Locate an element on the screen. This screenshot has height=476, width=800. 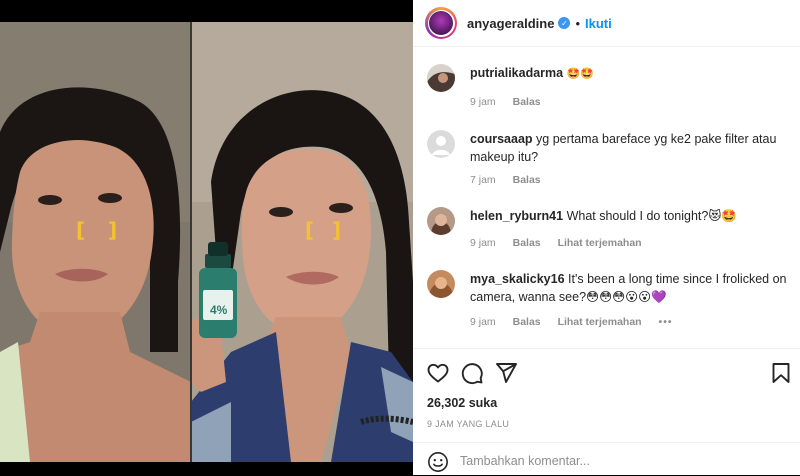
comment-text: 🤩🤩 is located at coordinates (580, 73).